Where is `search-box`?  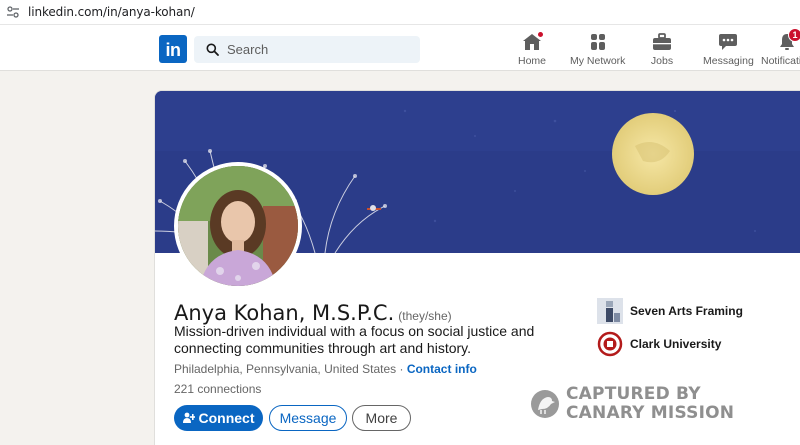
search-box is located at coordinates (307, 49).